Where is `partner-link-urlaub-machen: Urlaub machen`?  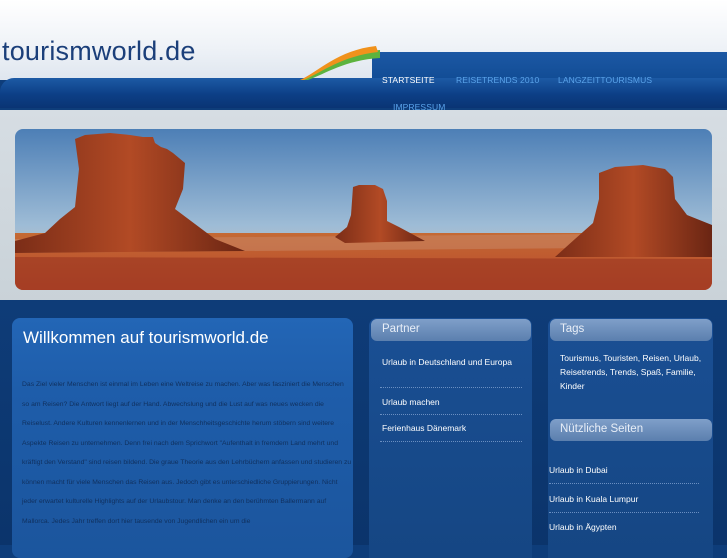 partner-link-urlaub-machen: Urlaub machen is located at coordinates (411, 402).